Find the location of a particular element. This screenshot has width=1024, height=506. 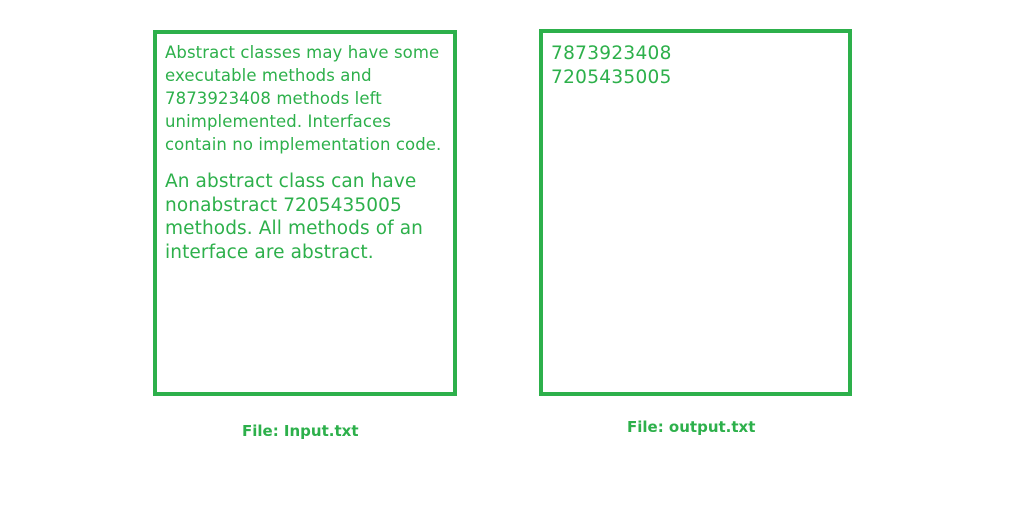

output-line-2: 7205435005 is located at coordinates (611, 77).